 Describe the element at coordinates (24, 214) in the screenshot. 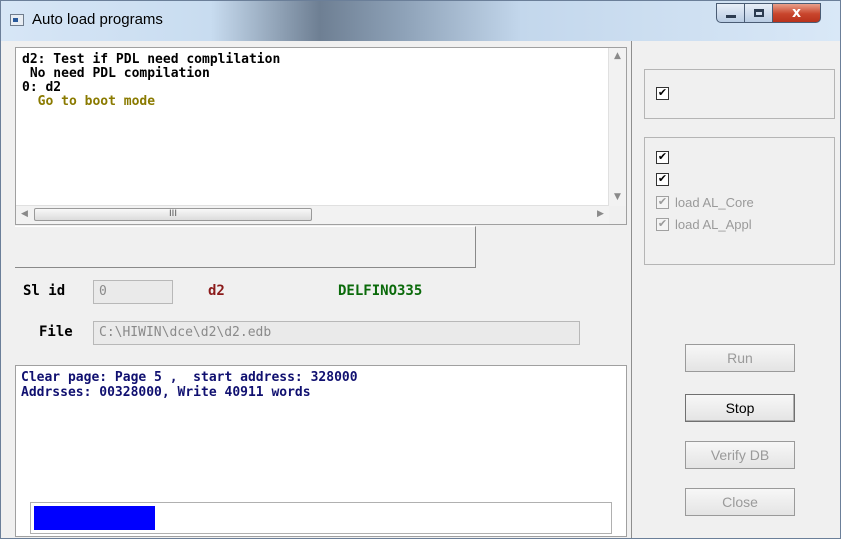

I see `scroll-left-arrow-icon: ◀` at that location.